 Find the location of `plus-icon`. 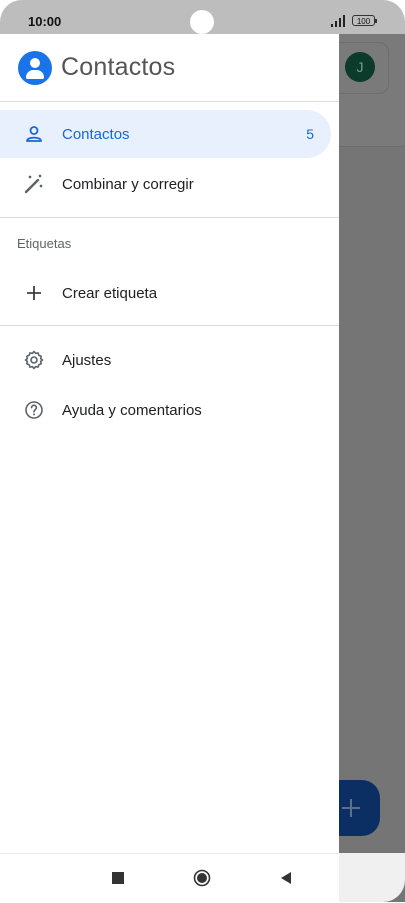

plus-icon is located at coordinates (34, 293).